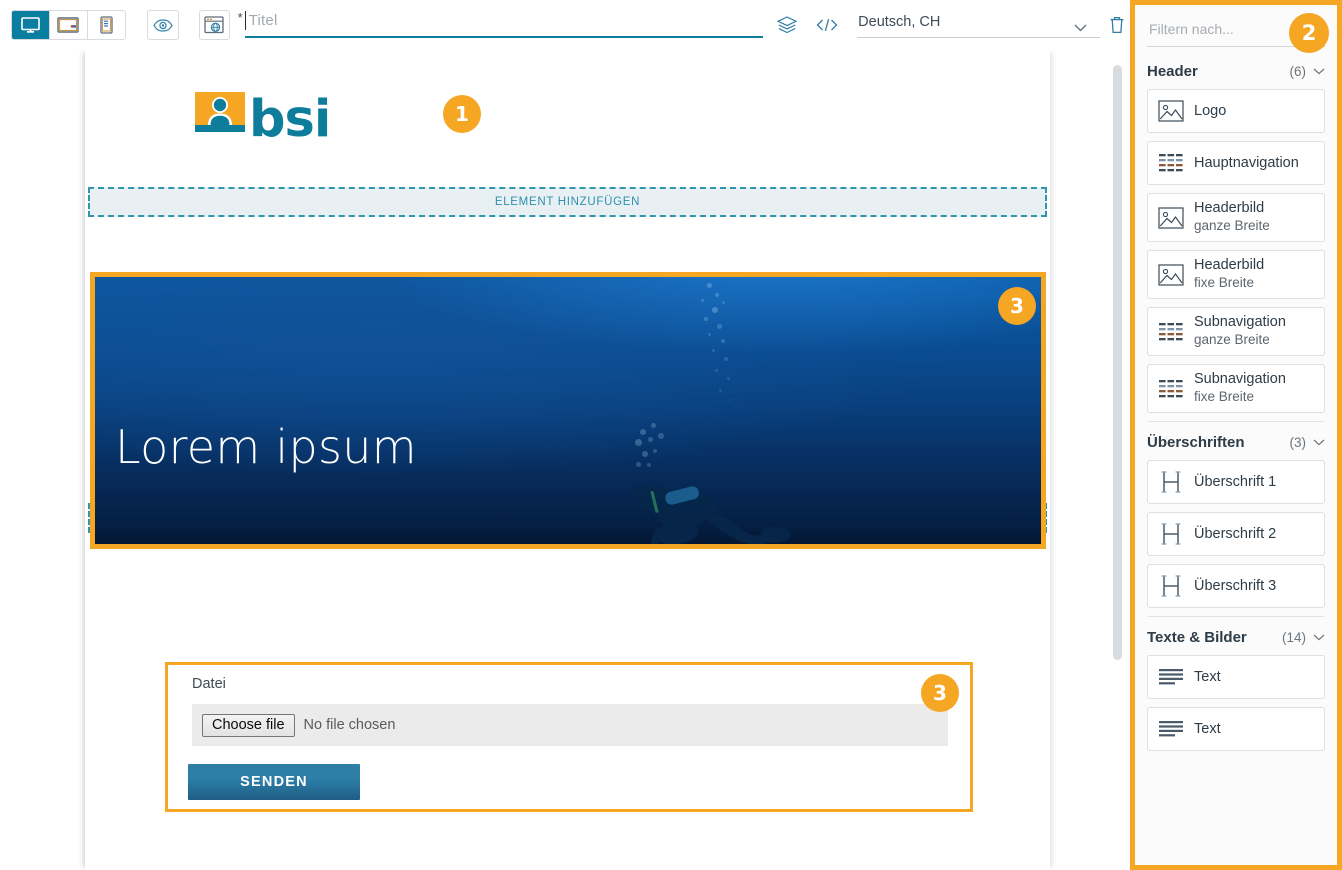 The width and height of the screenshot is (1342, 870). What do you see at coordinates (1197, 637) in the screenshot?
I see `element-group-title: Texte & Bilder` at bounding box center [1197, 637].